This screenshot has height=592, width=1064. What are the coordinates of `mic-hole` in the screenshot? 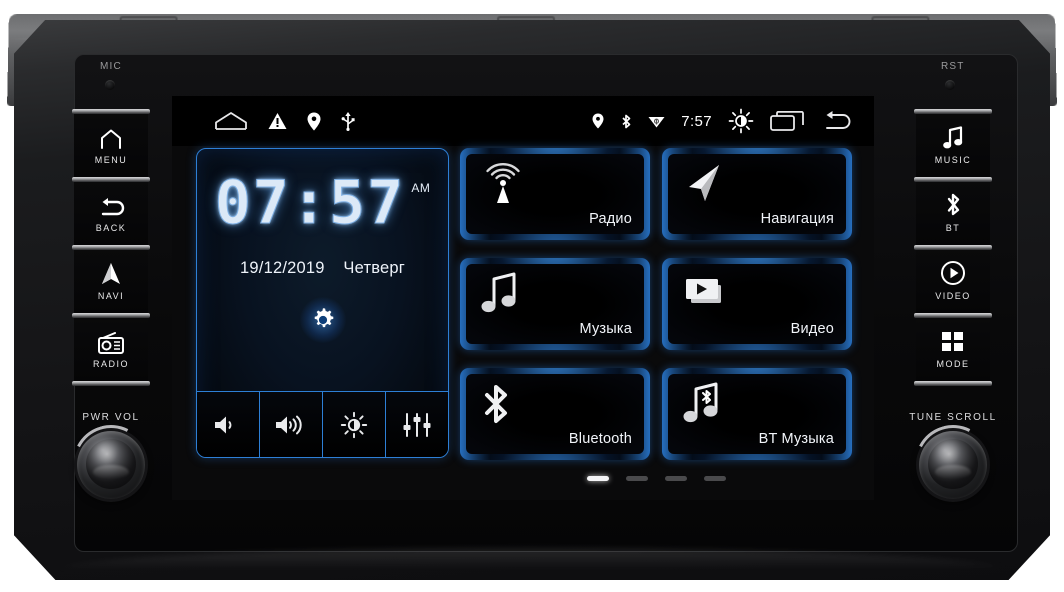 It's located at (110, 85).